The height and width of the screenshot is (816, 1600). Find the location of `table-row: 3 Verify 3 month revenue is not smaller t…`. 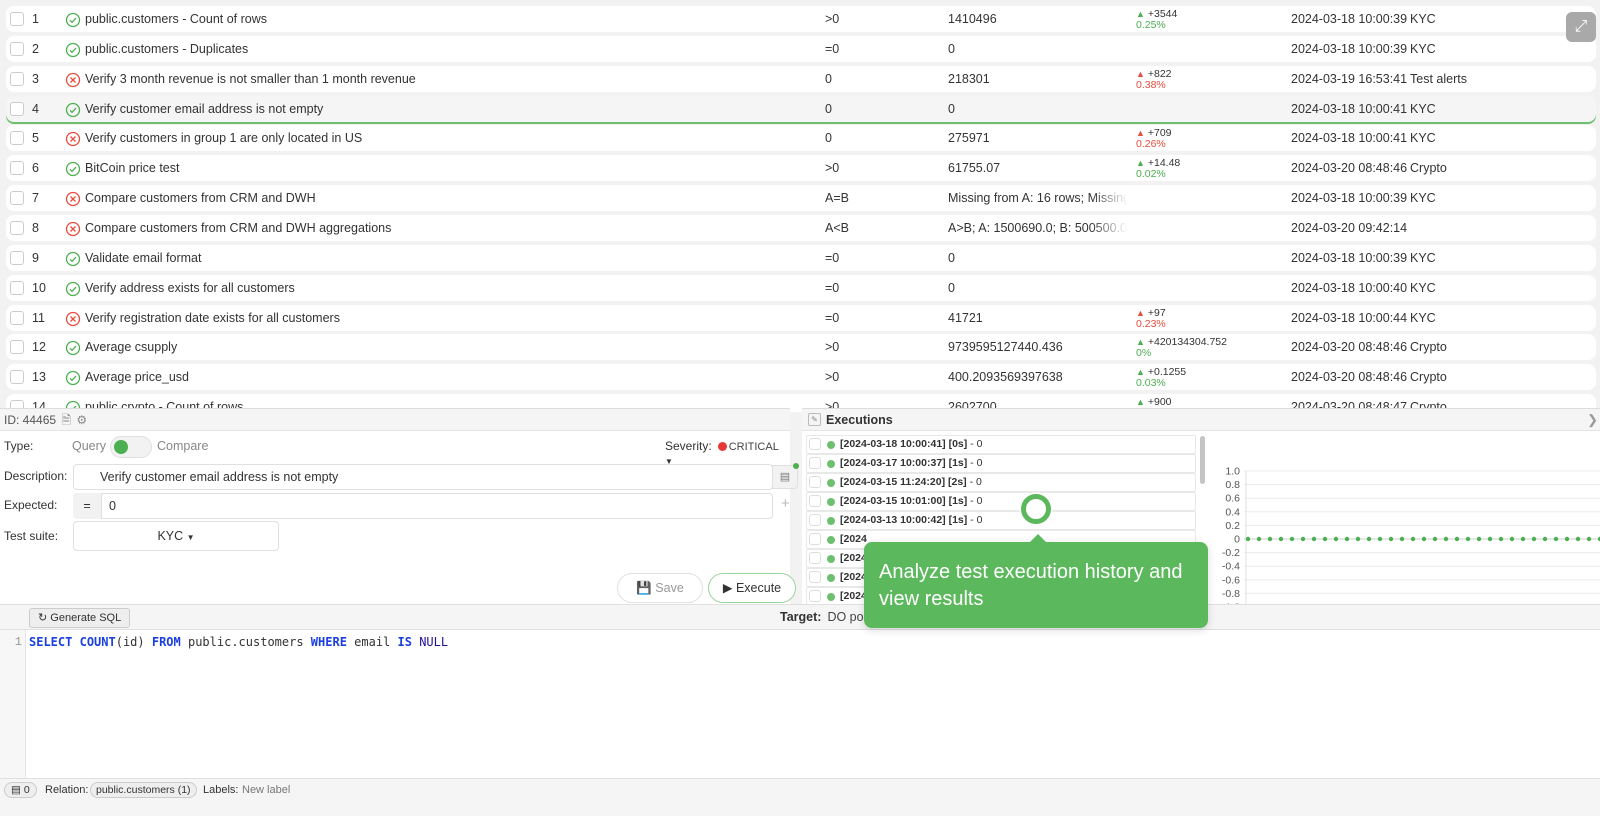

table-row: 3 Verify 3 month revenue is not smaller t… is located at coordinates (801, 78).